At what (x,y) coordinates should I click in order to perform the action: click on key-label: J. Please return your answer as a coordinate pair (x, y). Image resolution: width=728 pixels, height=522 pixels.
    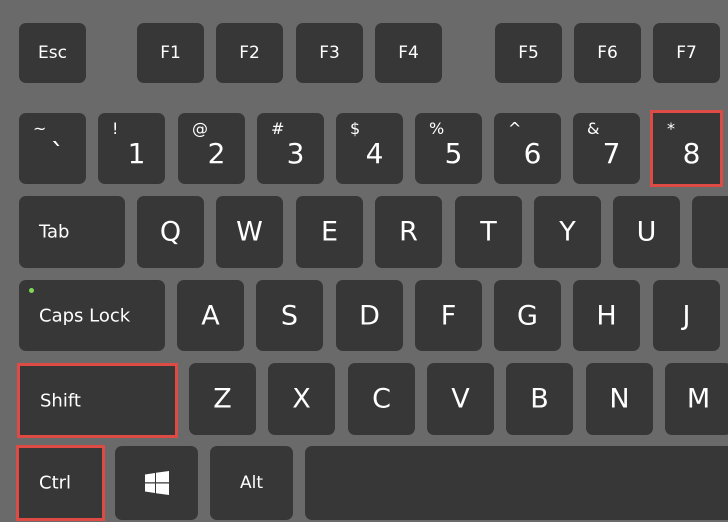
    Looking at the image, I should click on (686, 315).